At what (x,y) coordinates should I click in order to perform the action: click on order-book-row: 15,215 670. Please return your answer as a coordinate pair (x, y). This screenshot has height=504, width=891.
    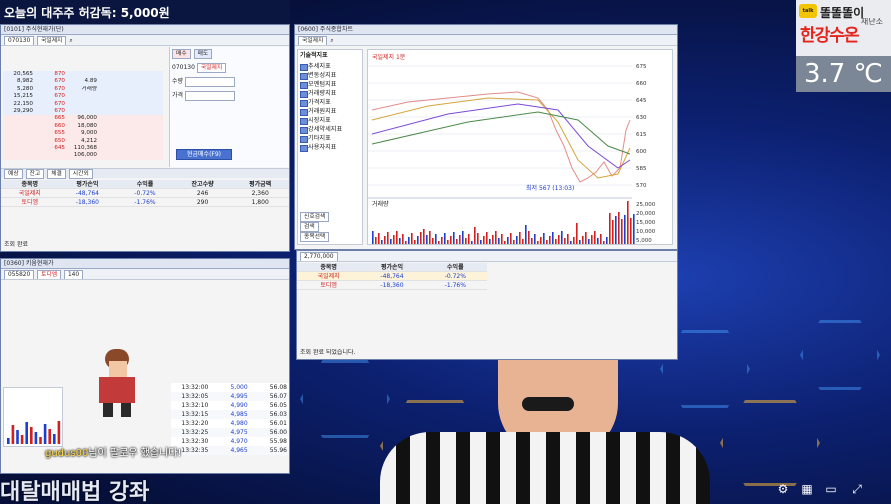
    Looking at the image, I should click on (83, 97).